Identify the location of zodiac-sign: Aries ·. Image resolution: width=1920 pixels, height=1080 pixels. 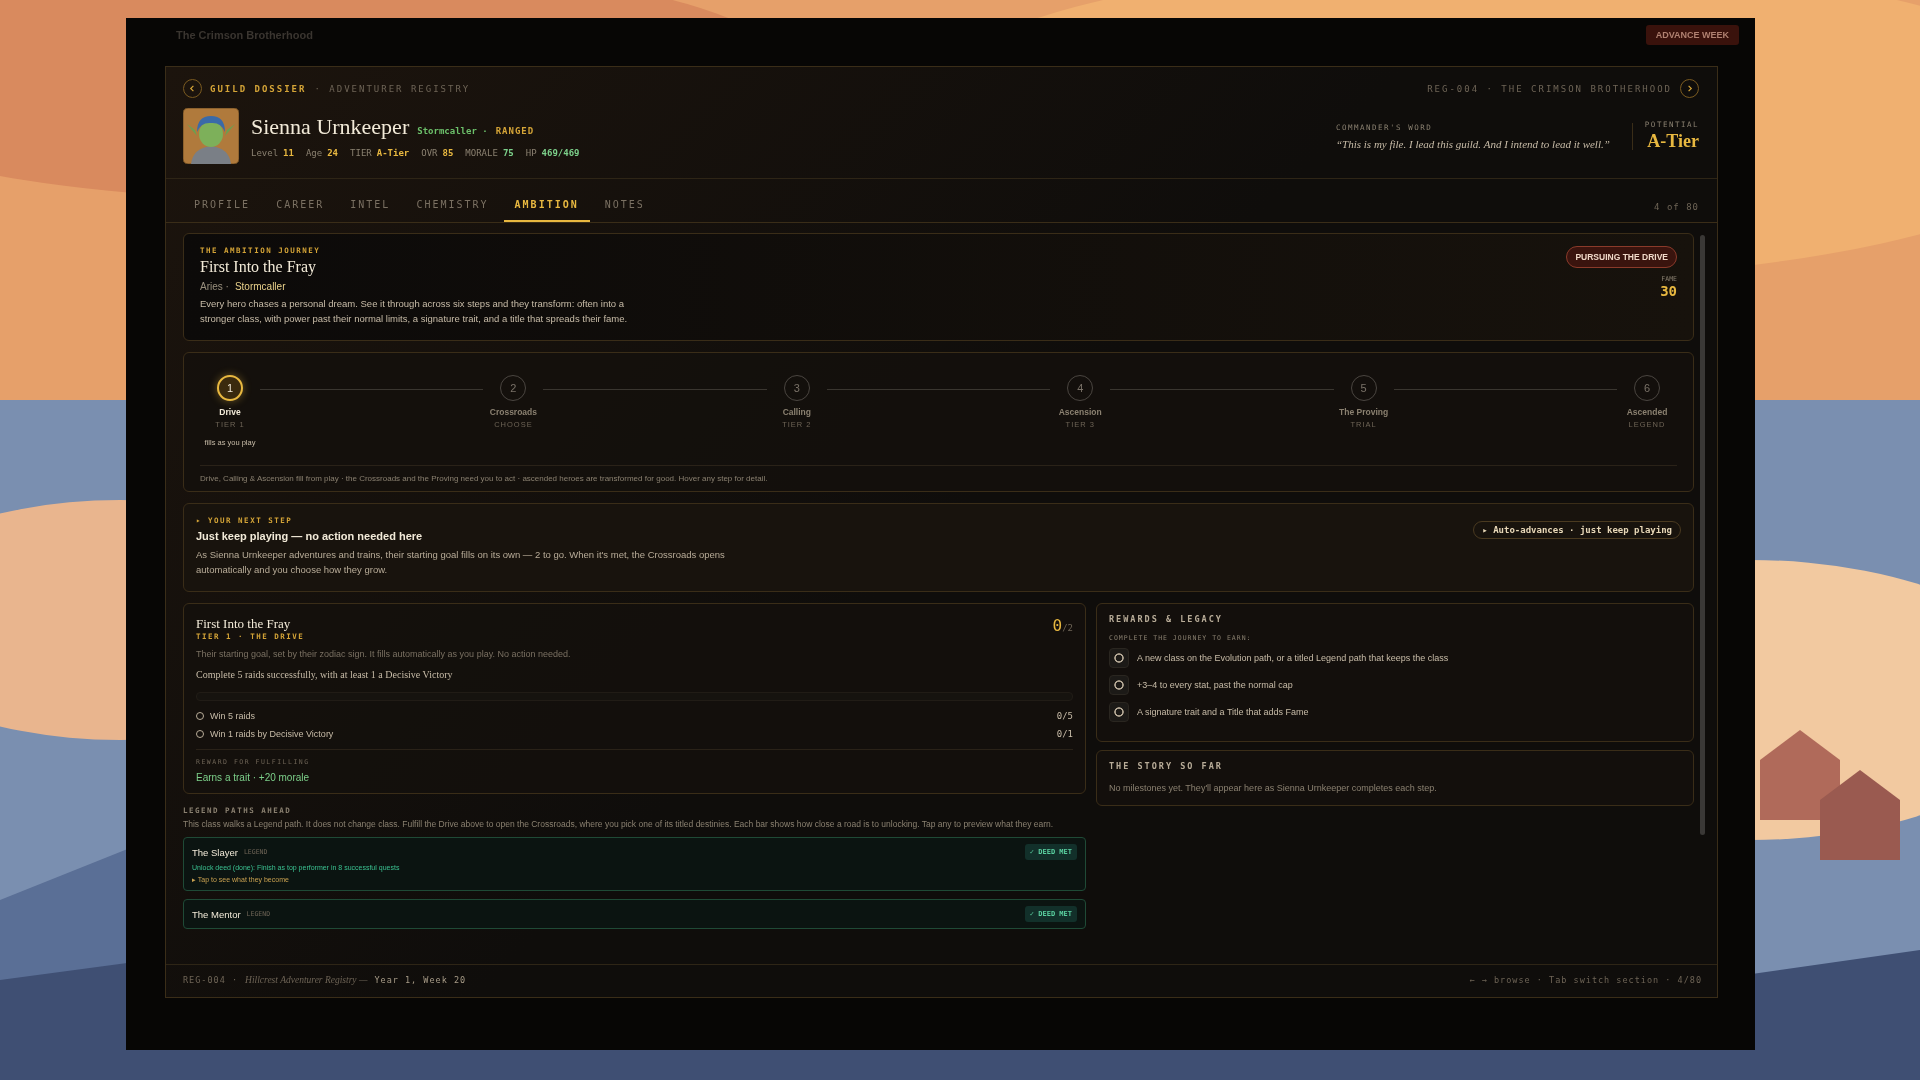
(214, 286).